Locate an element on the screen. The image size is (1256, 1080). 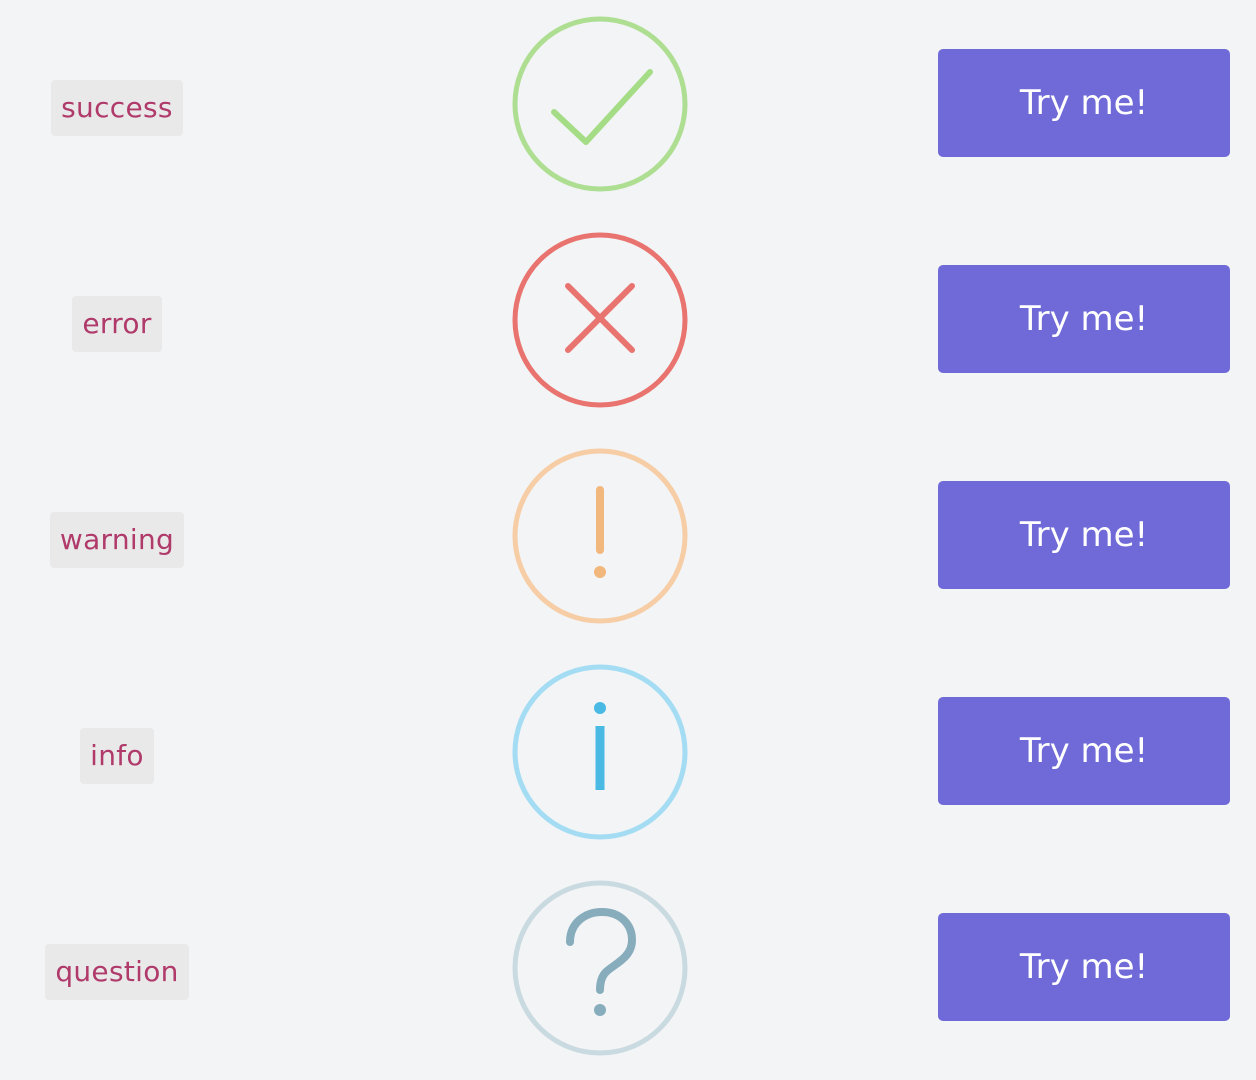
try-me-button-warning: Try me! is located at coordinates (1084, 535).